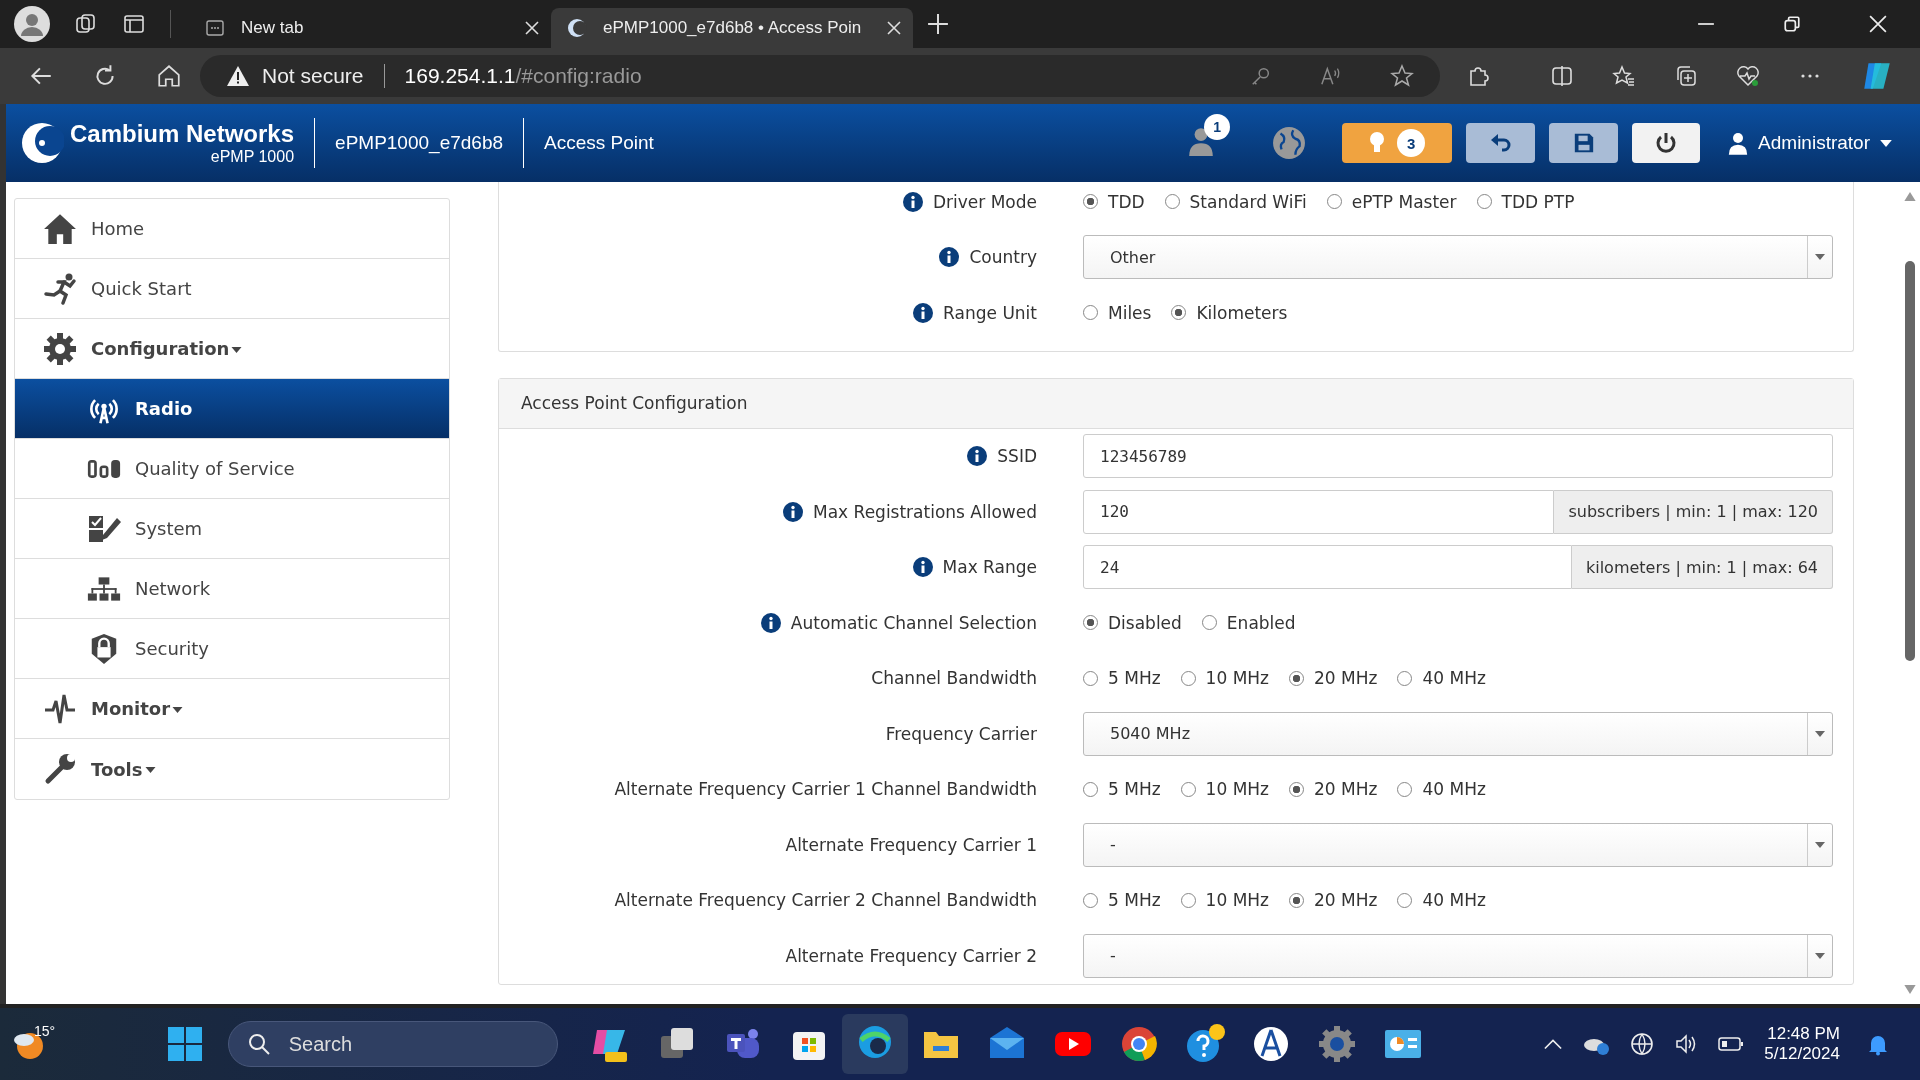  What do you see at coordinates (1458, 733) in the screenshot?
I see `dropdown: 5040 MHz` at bounding box center [1458, 733].